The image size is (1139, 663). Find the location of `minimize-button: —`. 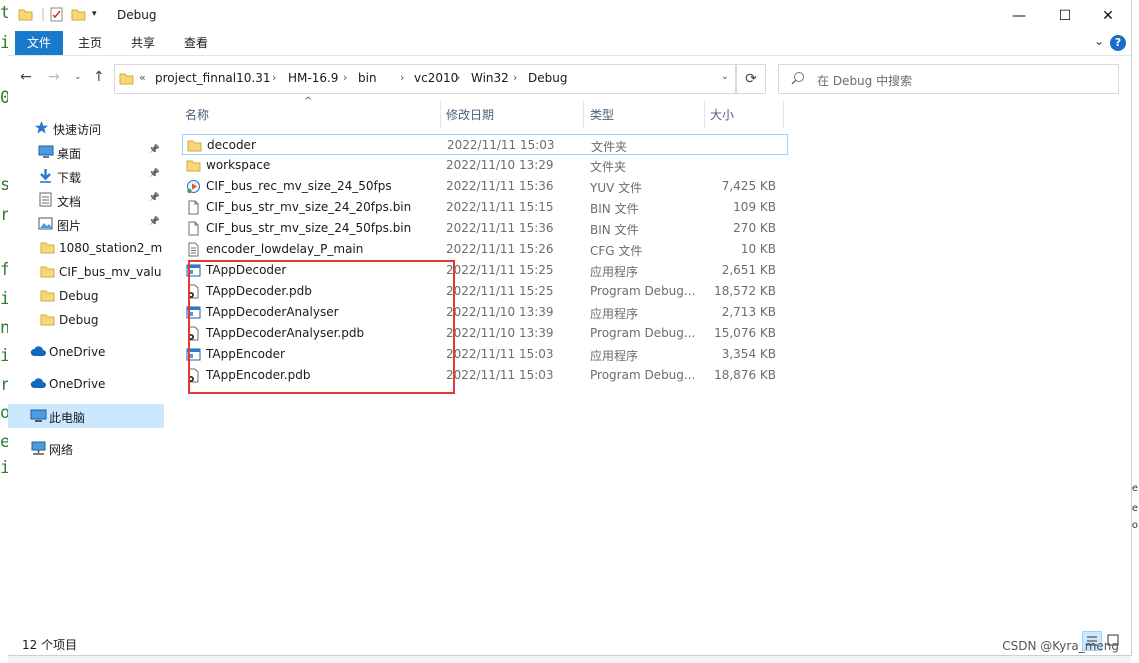

minimize-button: — is located at coordinates (1019, 15).